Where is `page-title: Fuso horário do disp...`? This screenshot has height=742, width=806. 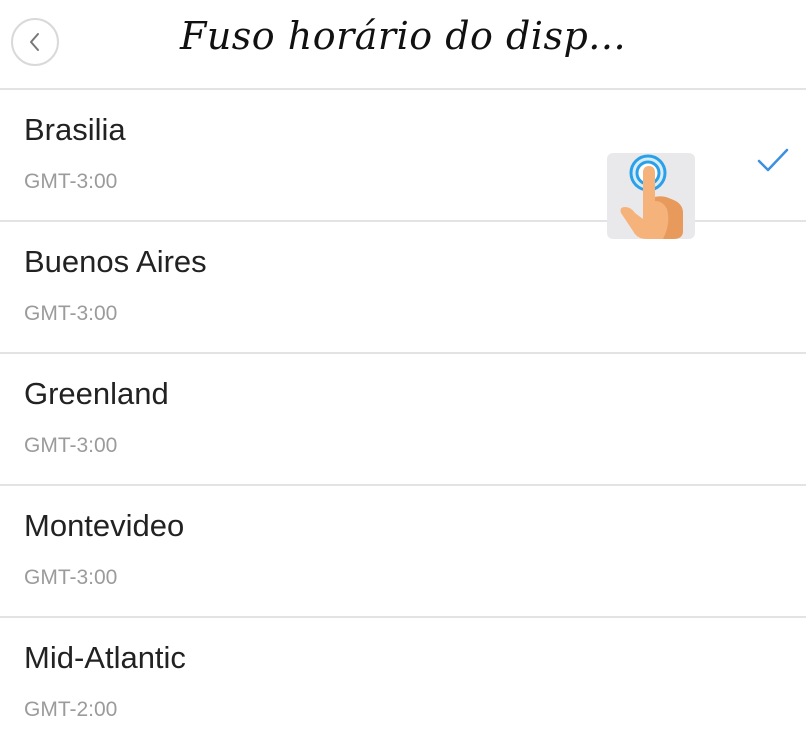
page-title: Fuso horário do disp... is located at coordinates (403, 36).